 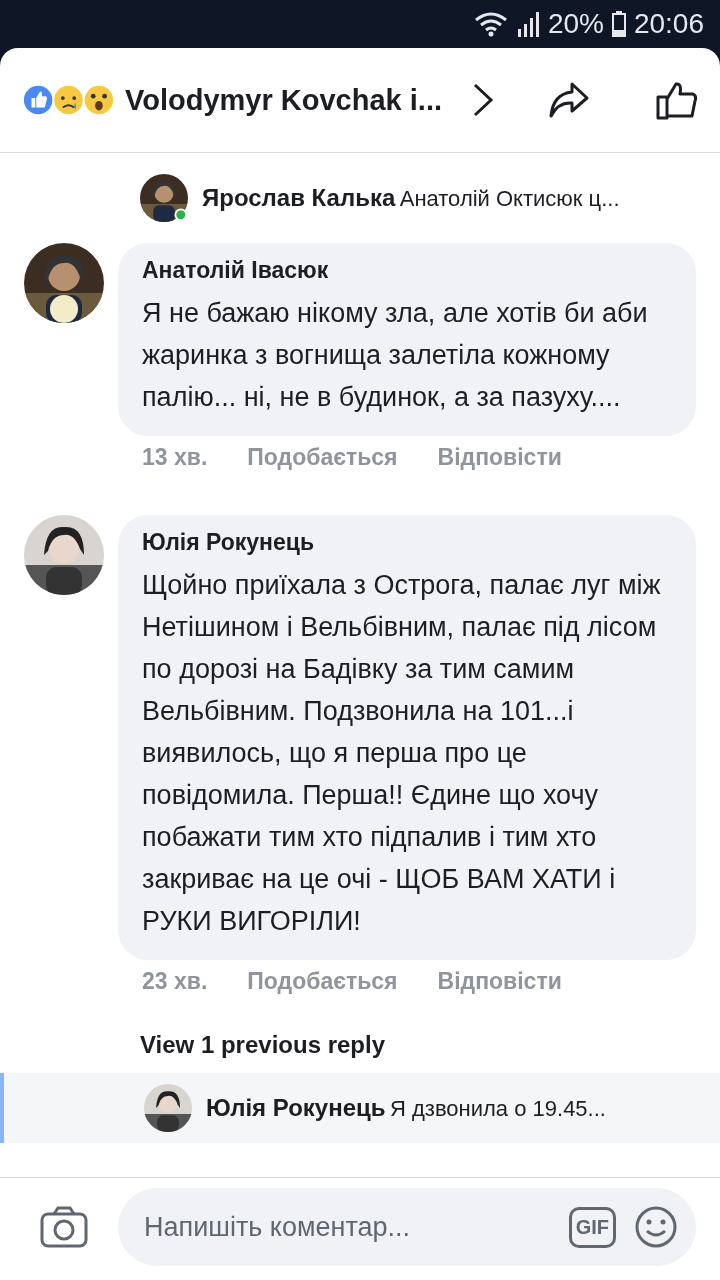 What do you see at coordinates (677, 100) in the screenshot?
I see `like-icon` at bounding box center [677, 100].